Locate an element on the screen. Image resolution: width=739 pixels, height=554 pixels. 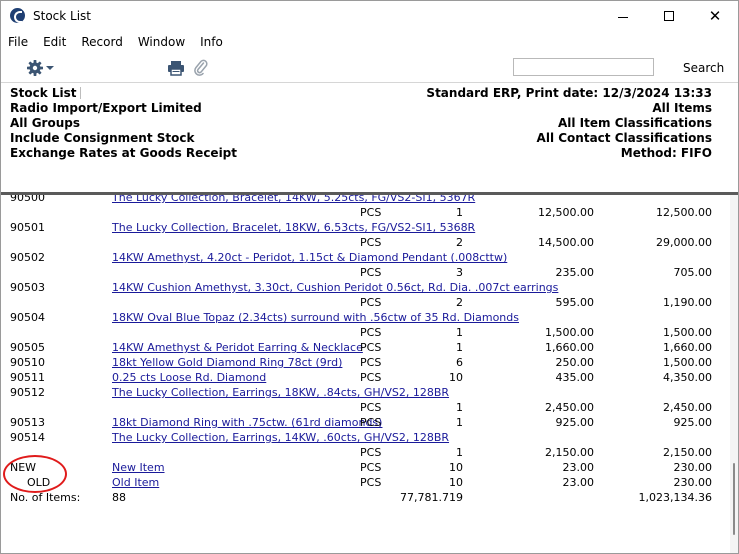
item-description-link: Old Item is located at coordinates (135, 482).